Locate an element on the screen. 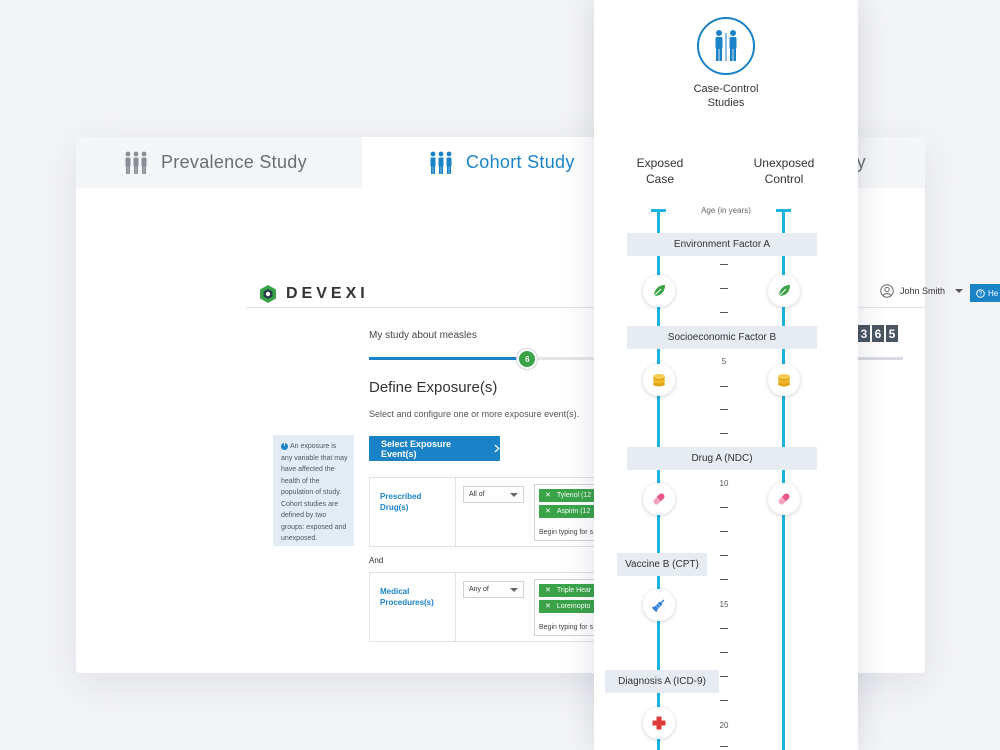 The image size is (1000, 750). criterion-label: Prescribed Drug(s) is located at coordinates (401, 502).